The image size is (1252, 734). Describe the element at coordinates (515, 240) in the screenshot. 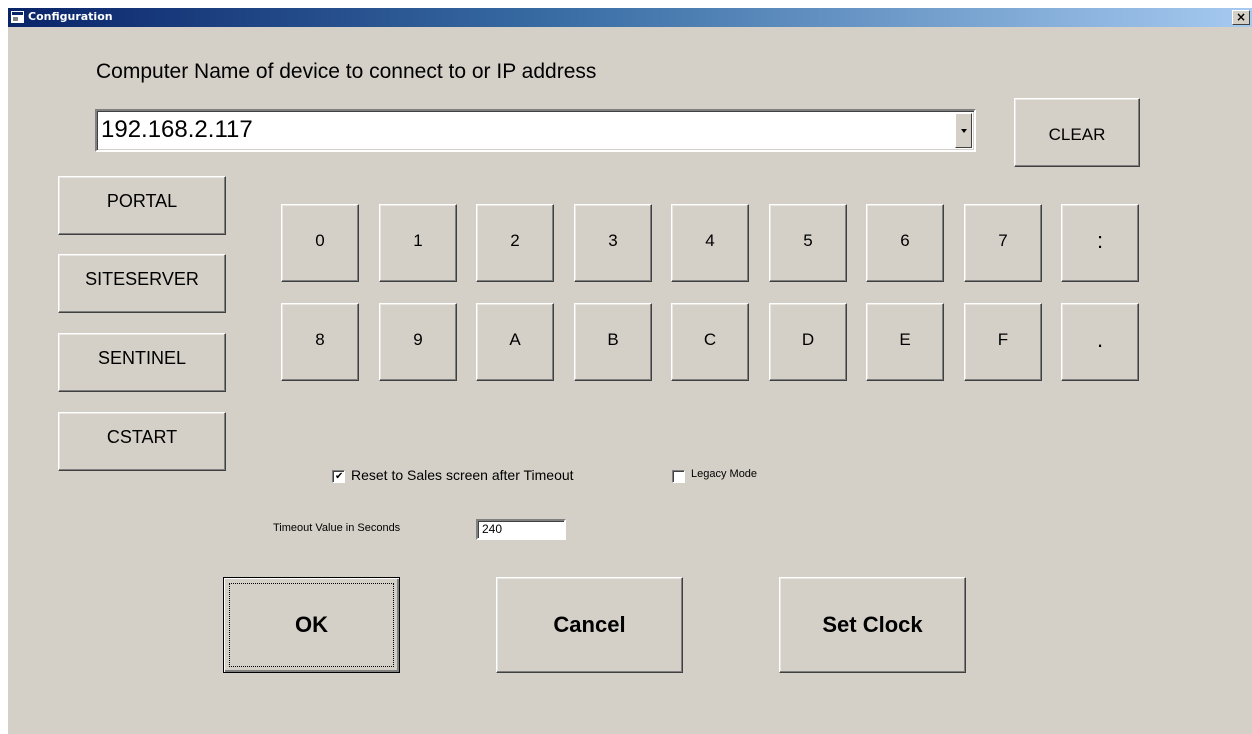

I see `key-label: 2` at that location.